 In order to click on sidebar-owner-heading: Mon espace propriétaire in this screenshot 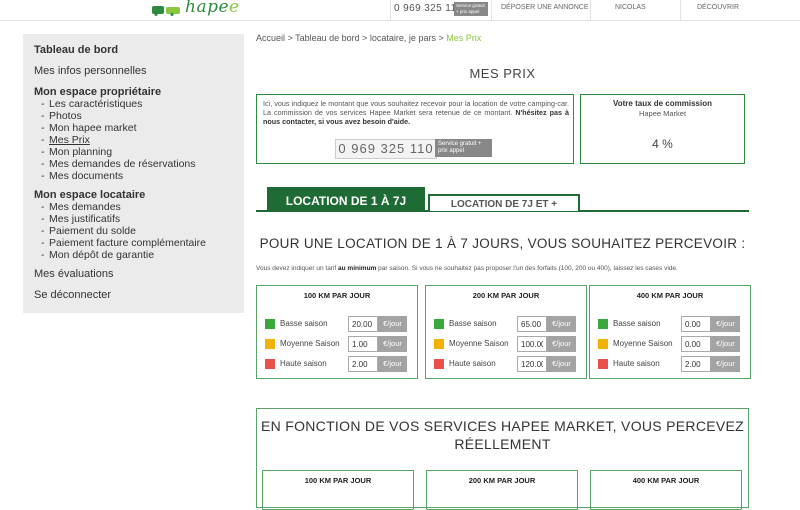, I will do `click(97, 92)`.